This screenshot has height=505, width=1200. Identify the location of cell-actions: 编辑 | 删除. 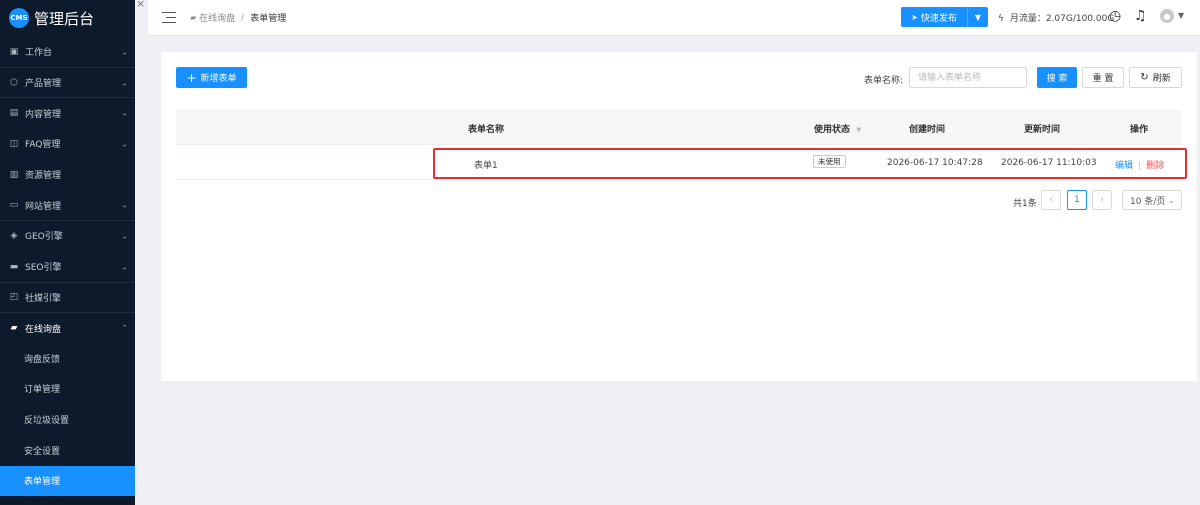
(1139, 164).